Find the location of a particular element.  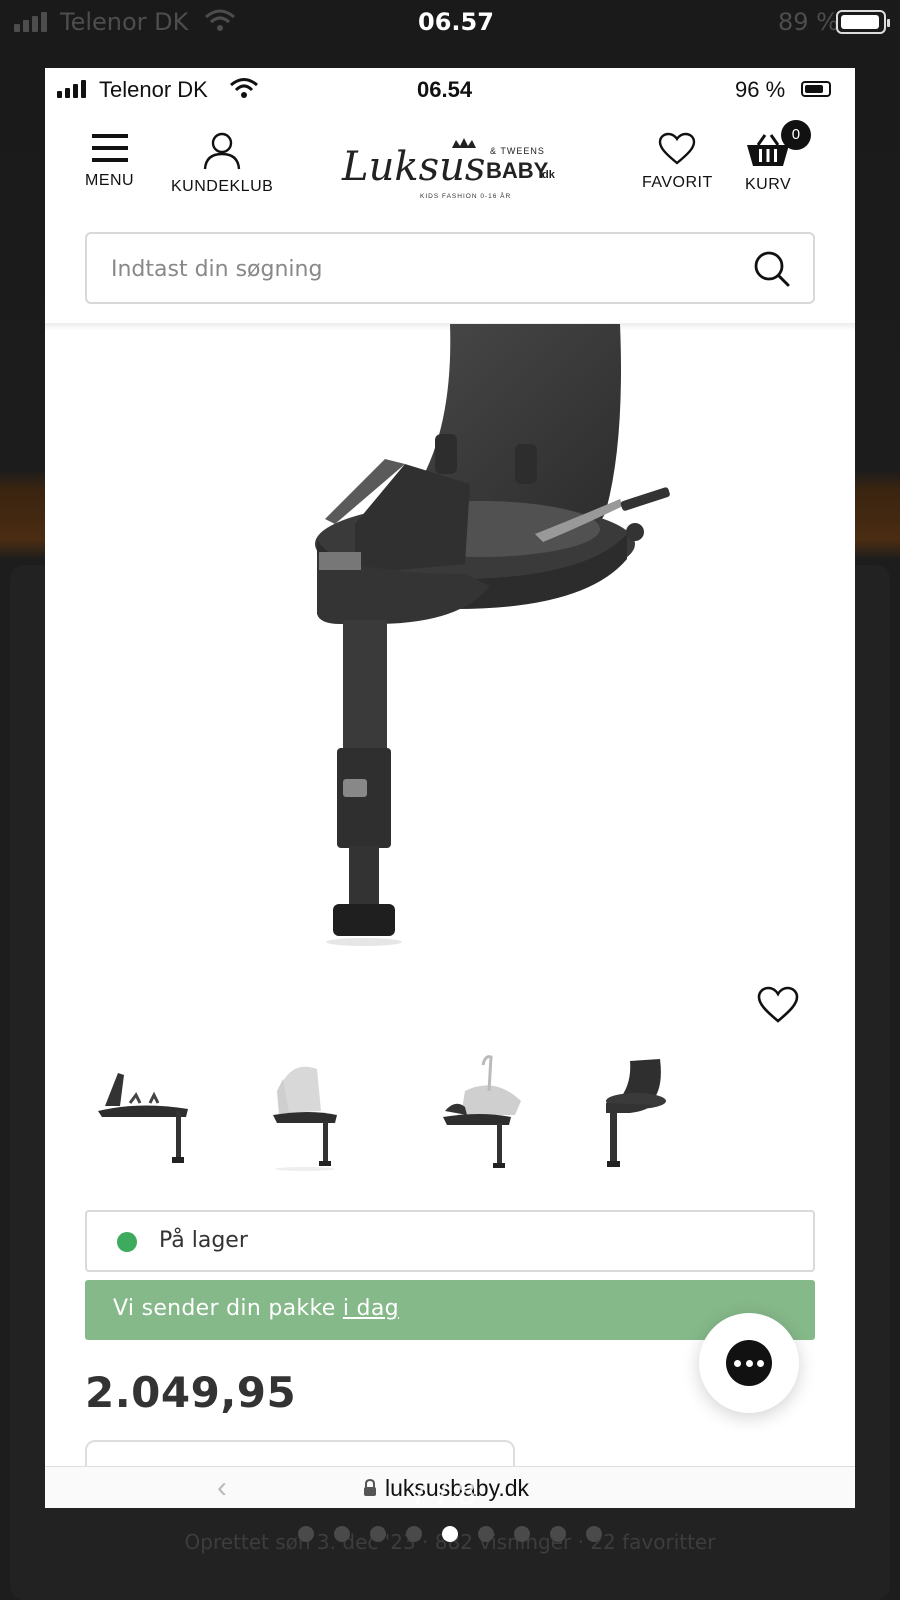

cart-button: KURV 0 is located at coordinates (778, 157).